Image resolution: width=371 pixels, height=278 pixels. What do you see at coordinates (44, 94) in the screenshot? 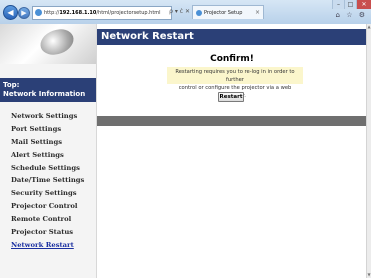
I see `top-link: Network Information` at bounding box center [44, 94].